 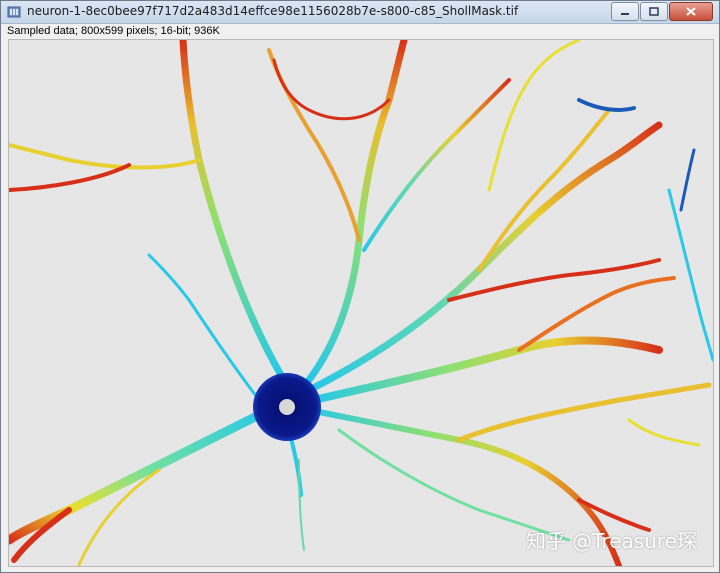 I want to click on close-button, so click(x=691, y=11).